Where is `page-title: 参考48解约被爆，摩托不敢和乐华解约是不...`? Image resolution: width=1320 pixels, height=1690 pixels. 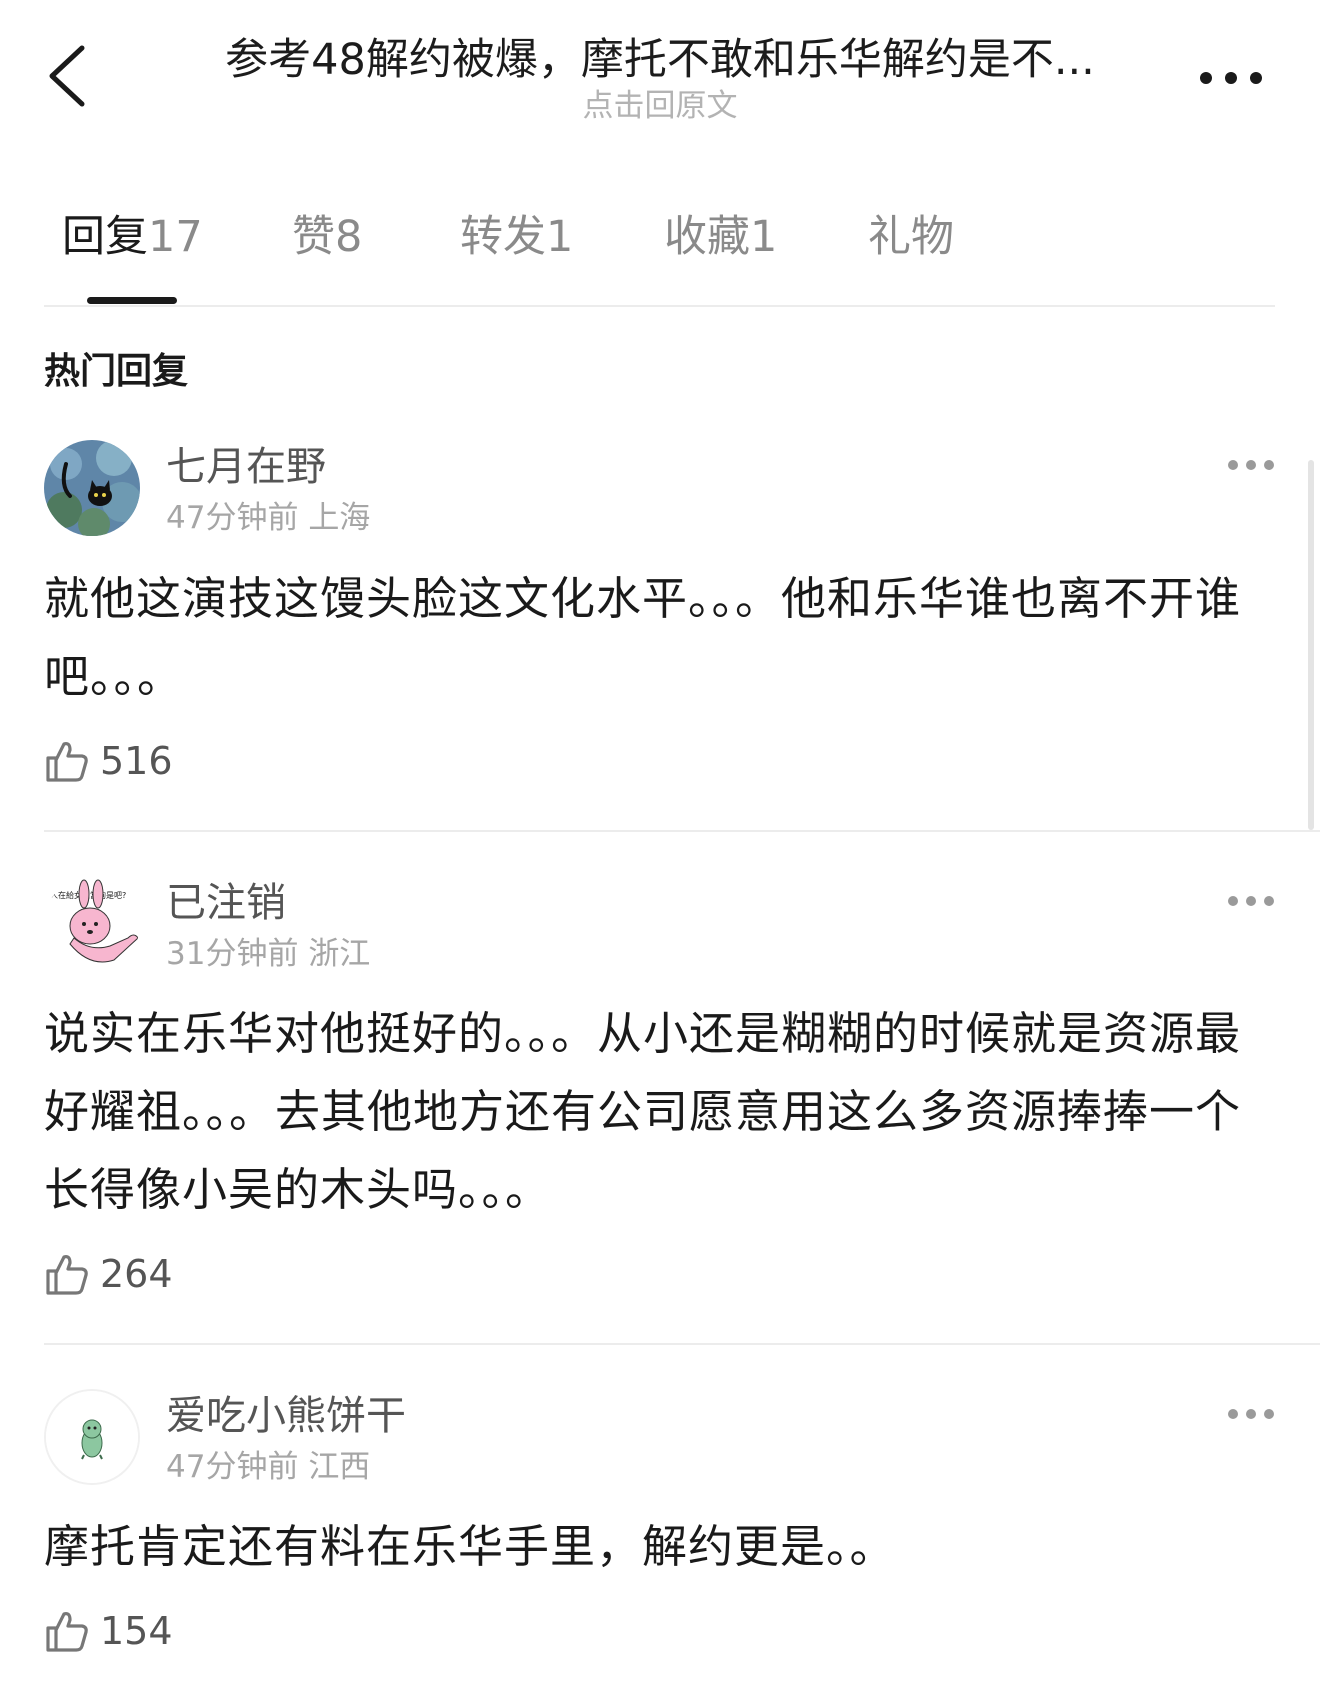 page-title: 参考48解约被爆，摩托不敢和乐华解约是不... is located at coordinates (660, 60).